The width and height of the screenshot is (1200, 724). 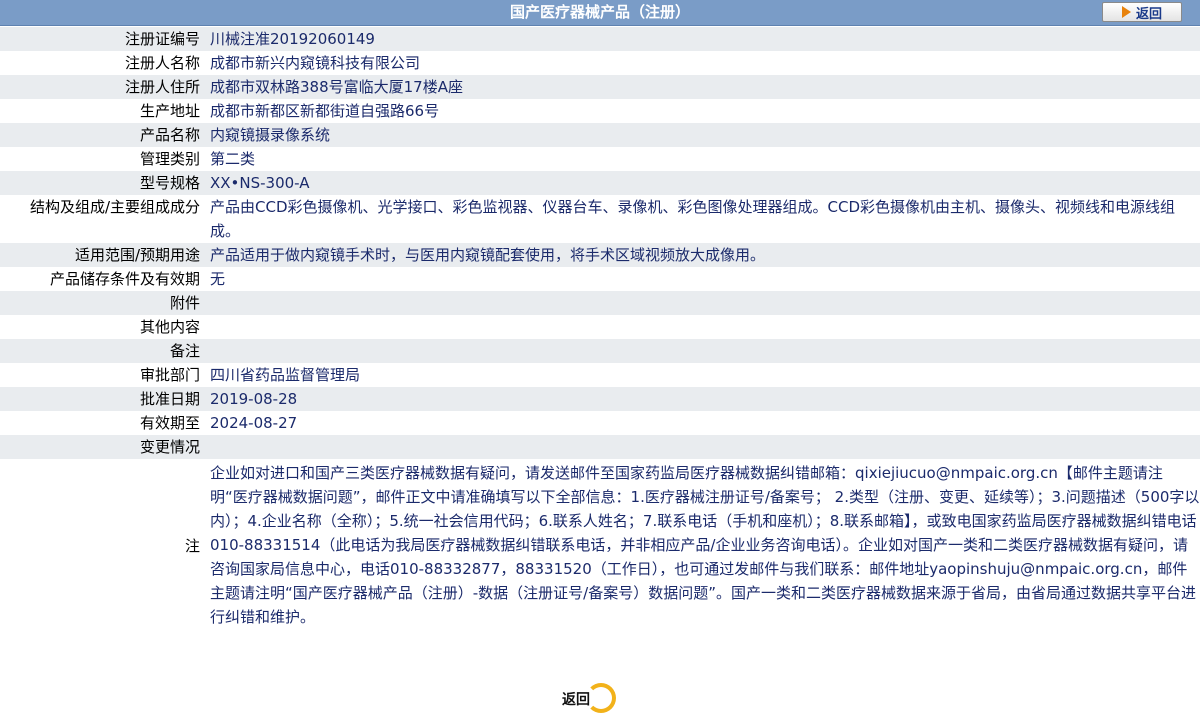 I want to click on field-label: 适用范围/预期用途, so click(x=100, y=255).